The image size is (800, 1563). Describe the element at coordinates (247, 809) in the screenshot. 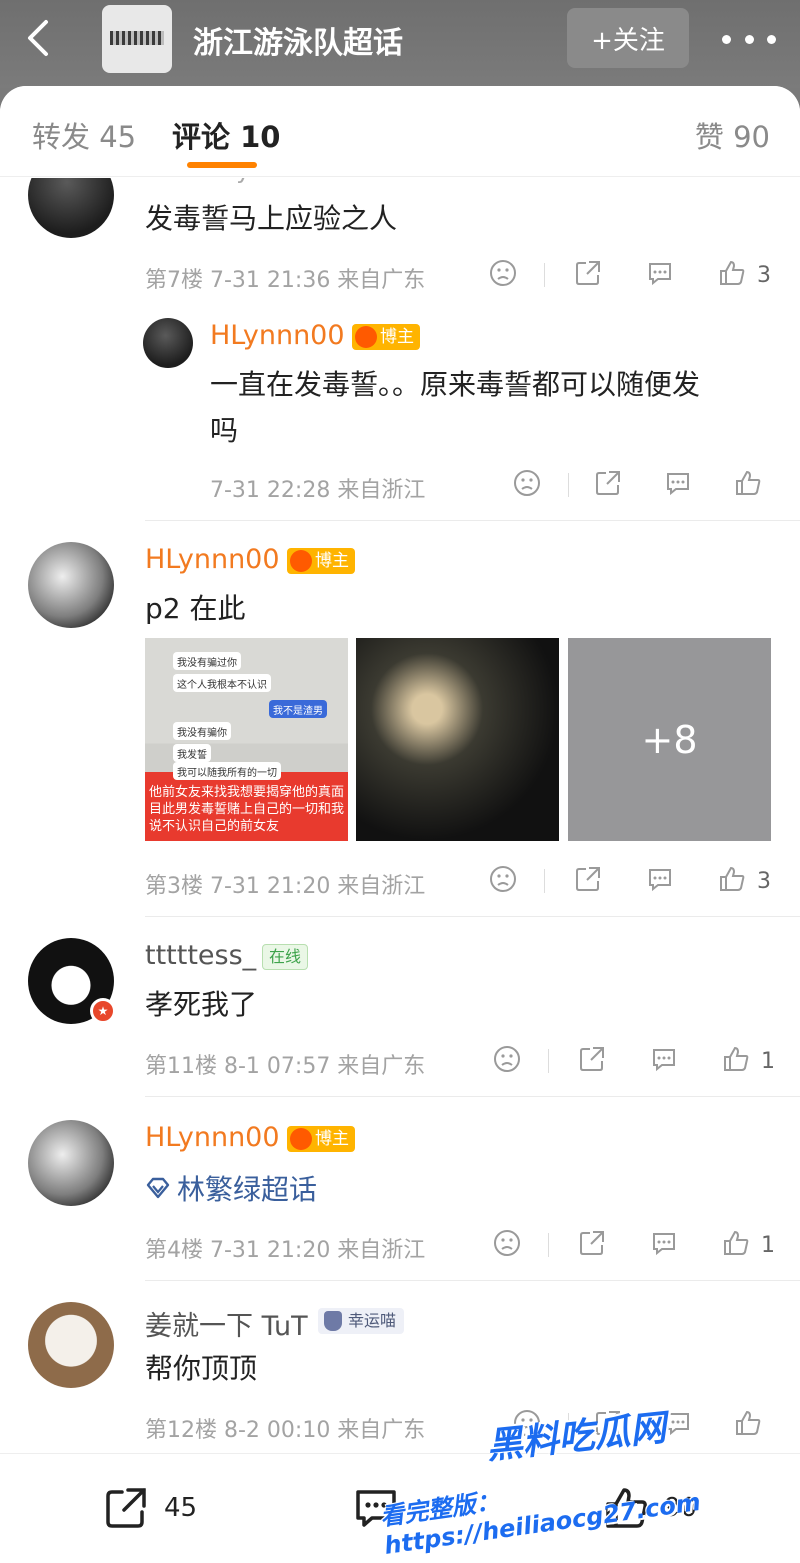

I see `image-caption: 他前女友来找我想要揭穿他的真面目此男发毒誓赌上自己的一切和我说不认识自己的前女友` at that location.